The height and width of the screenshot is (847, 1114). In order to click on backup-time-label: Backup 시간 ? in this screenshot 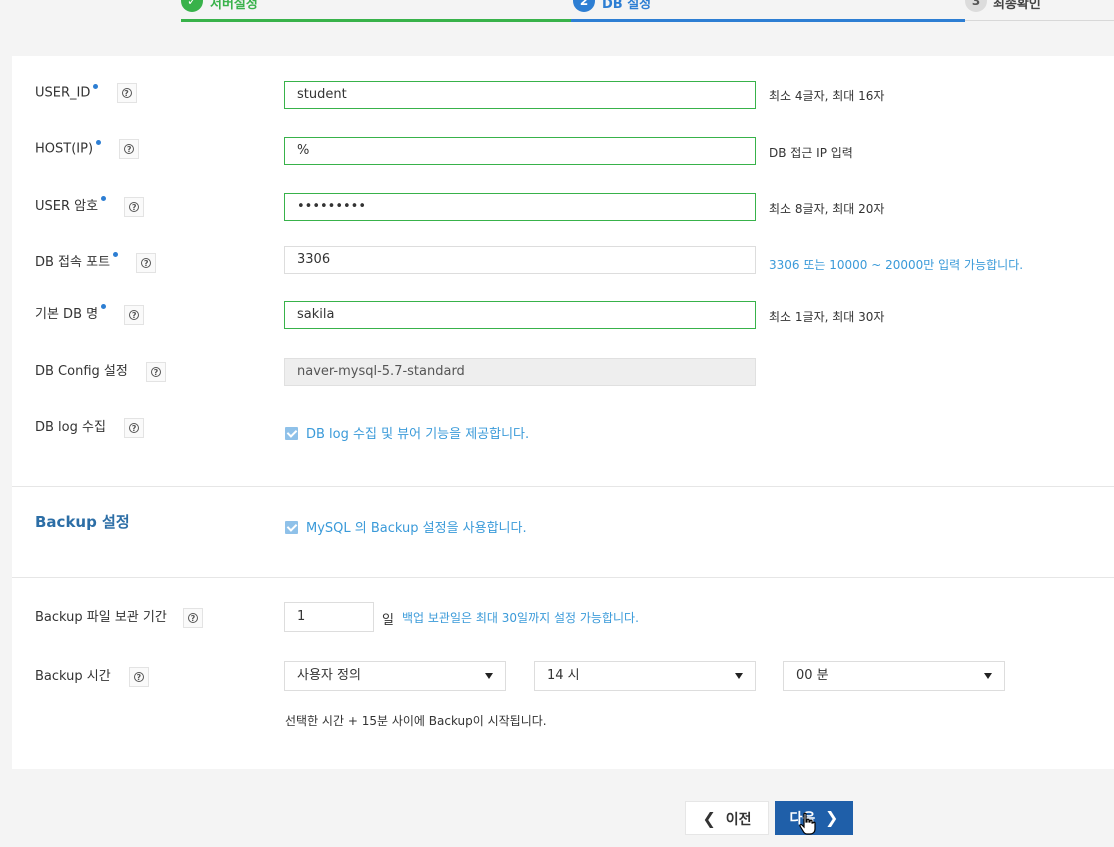, I will do `click(92, 676)`.